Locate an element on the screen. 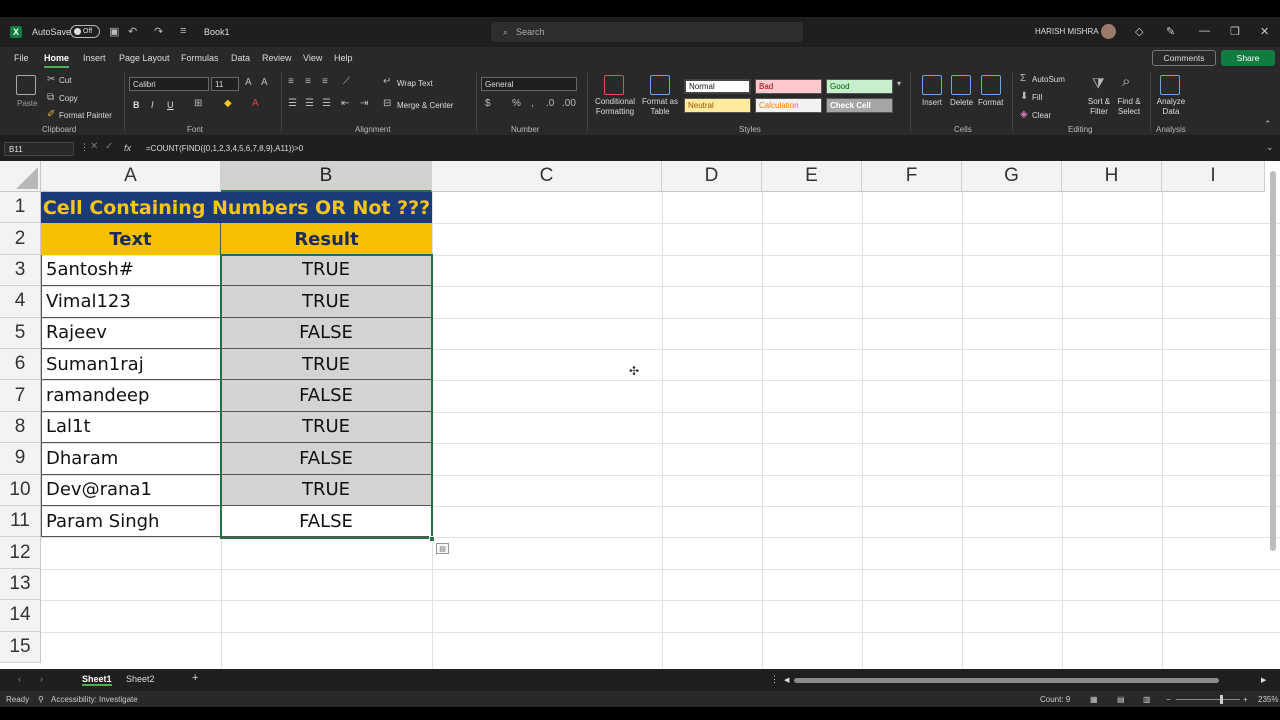  column-header-c: C is located at coordinates (547, 176).